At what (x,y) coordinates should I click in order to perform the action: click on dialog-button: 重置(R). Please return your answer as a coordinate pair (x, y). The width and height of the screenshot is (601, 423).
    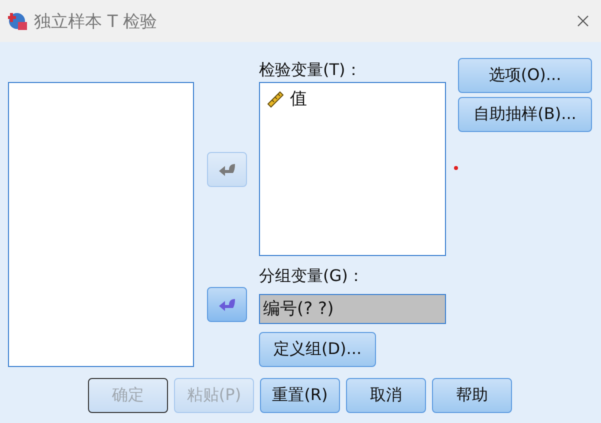
    Looking at the image, I should click on (300, 395).